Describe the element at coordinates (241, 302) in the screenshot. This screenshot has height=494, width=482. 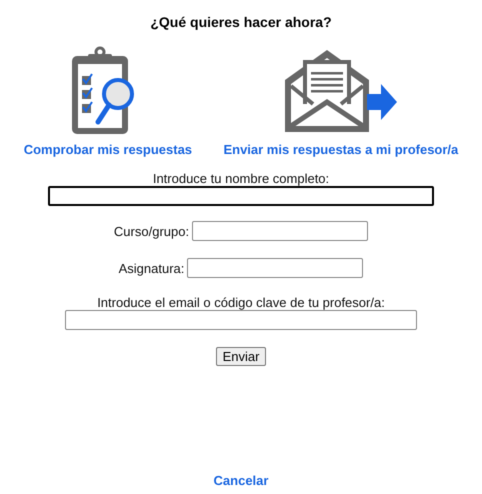
I see `field-label: Introduce el email o código clave de tu profesor/a:` at that location.